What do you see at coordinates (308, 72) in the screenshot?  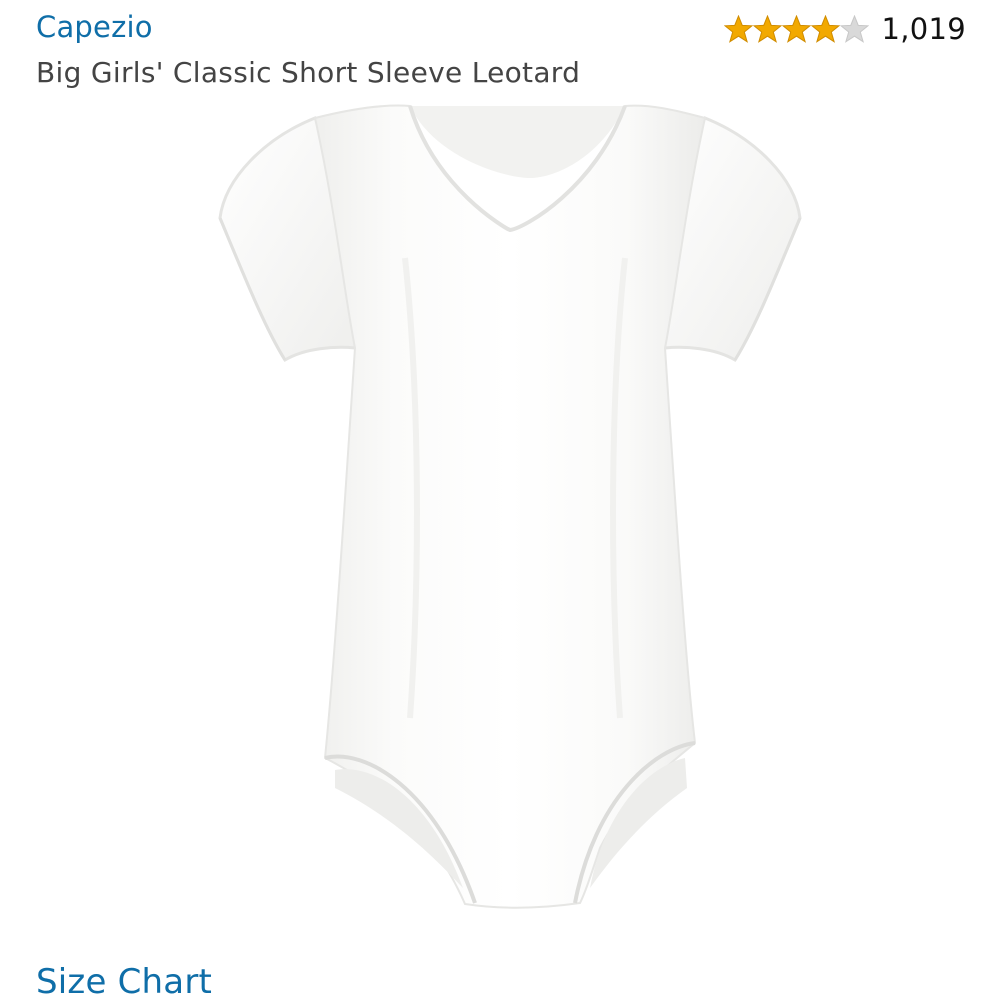 I see `product-title: Big Girls' Classic Short Sleeve Leotard` at bounding box center [308, 72].